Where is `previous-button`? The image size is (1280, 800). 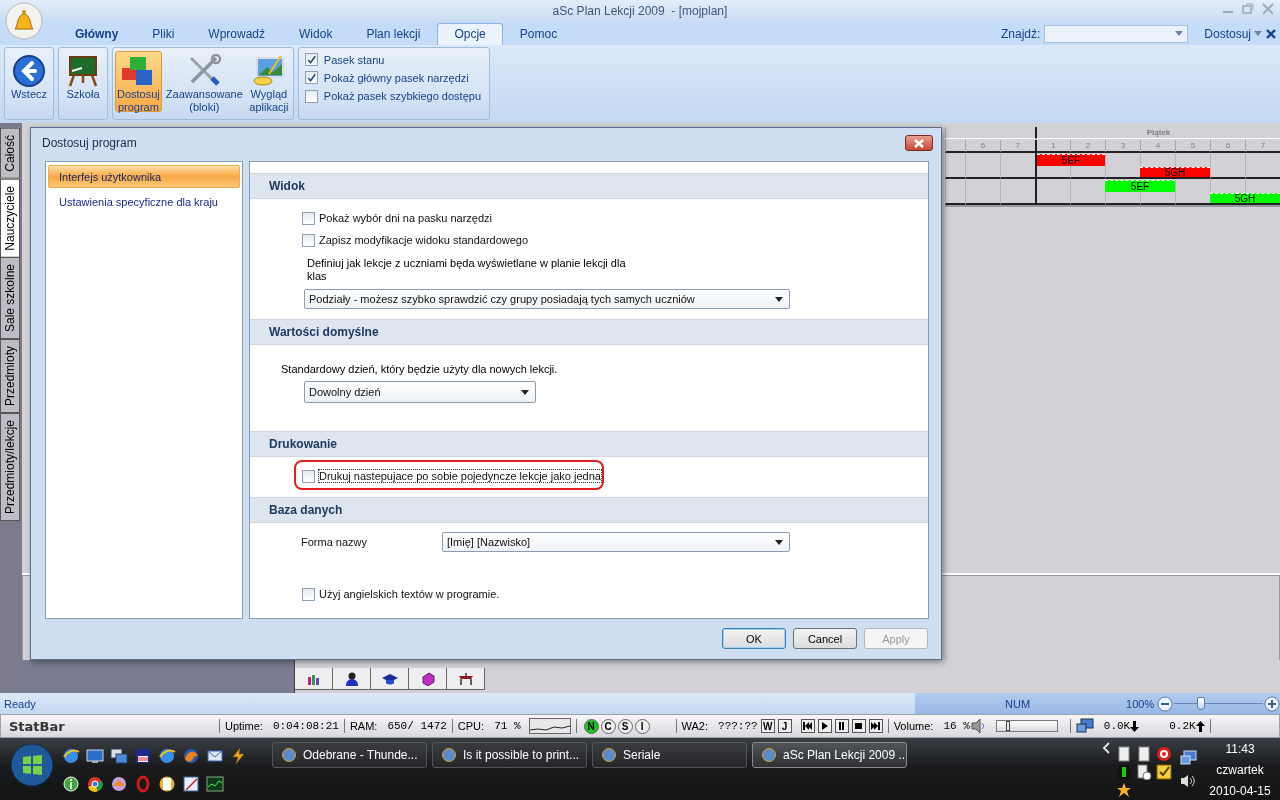
previous-button is located at coordinates (807, 726).